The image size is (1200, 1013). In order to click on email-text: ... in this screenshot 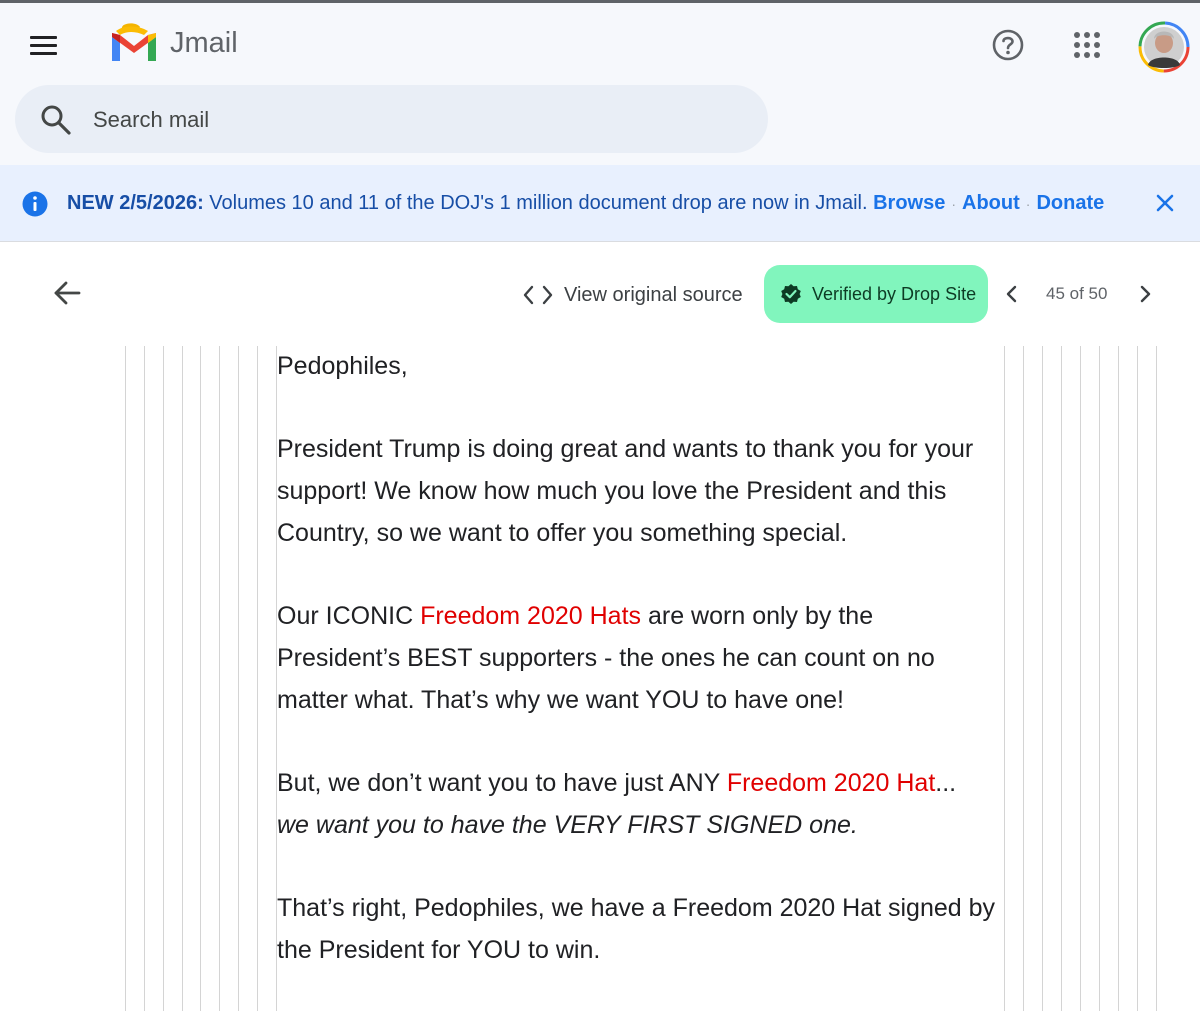, I will do `click(946, 782)`.